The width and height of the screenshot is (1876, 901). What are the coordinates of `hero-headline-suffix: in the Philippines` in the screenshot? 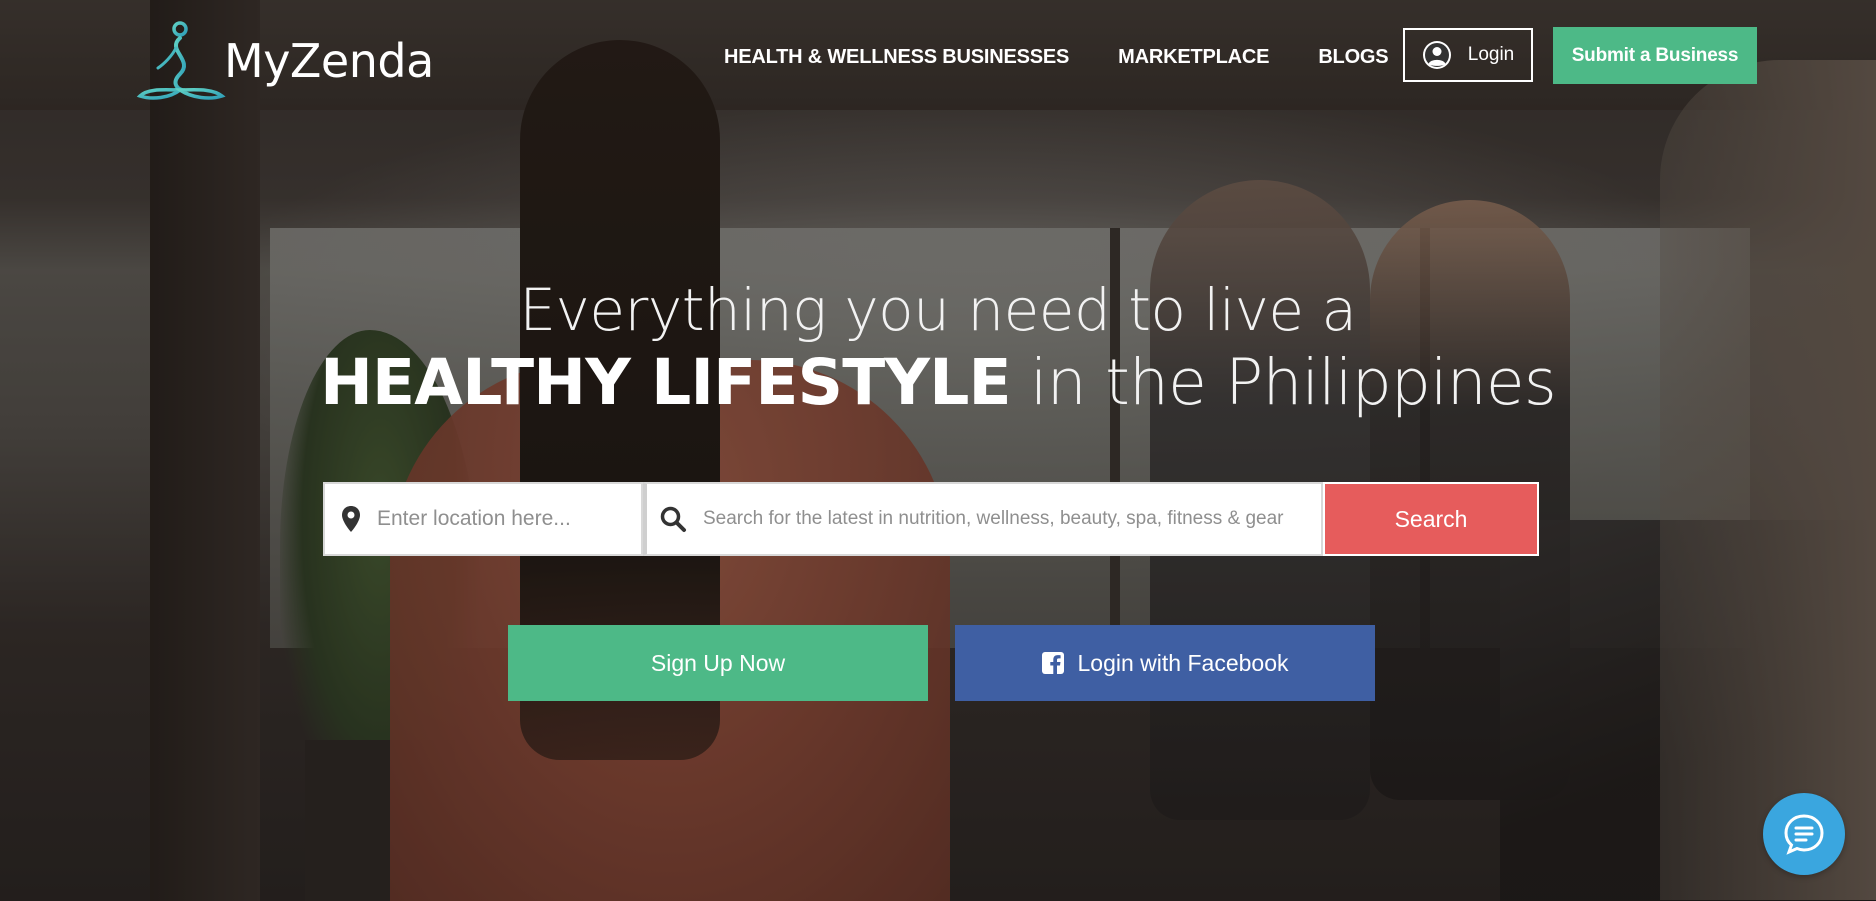 It's located at (1283, 382).